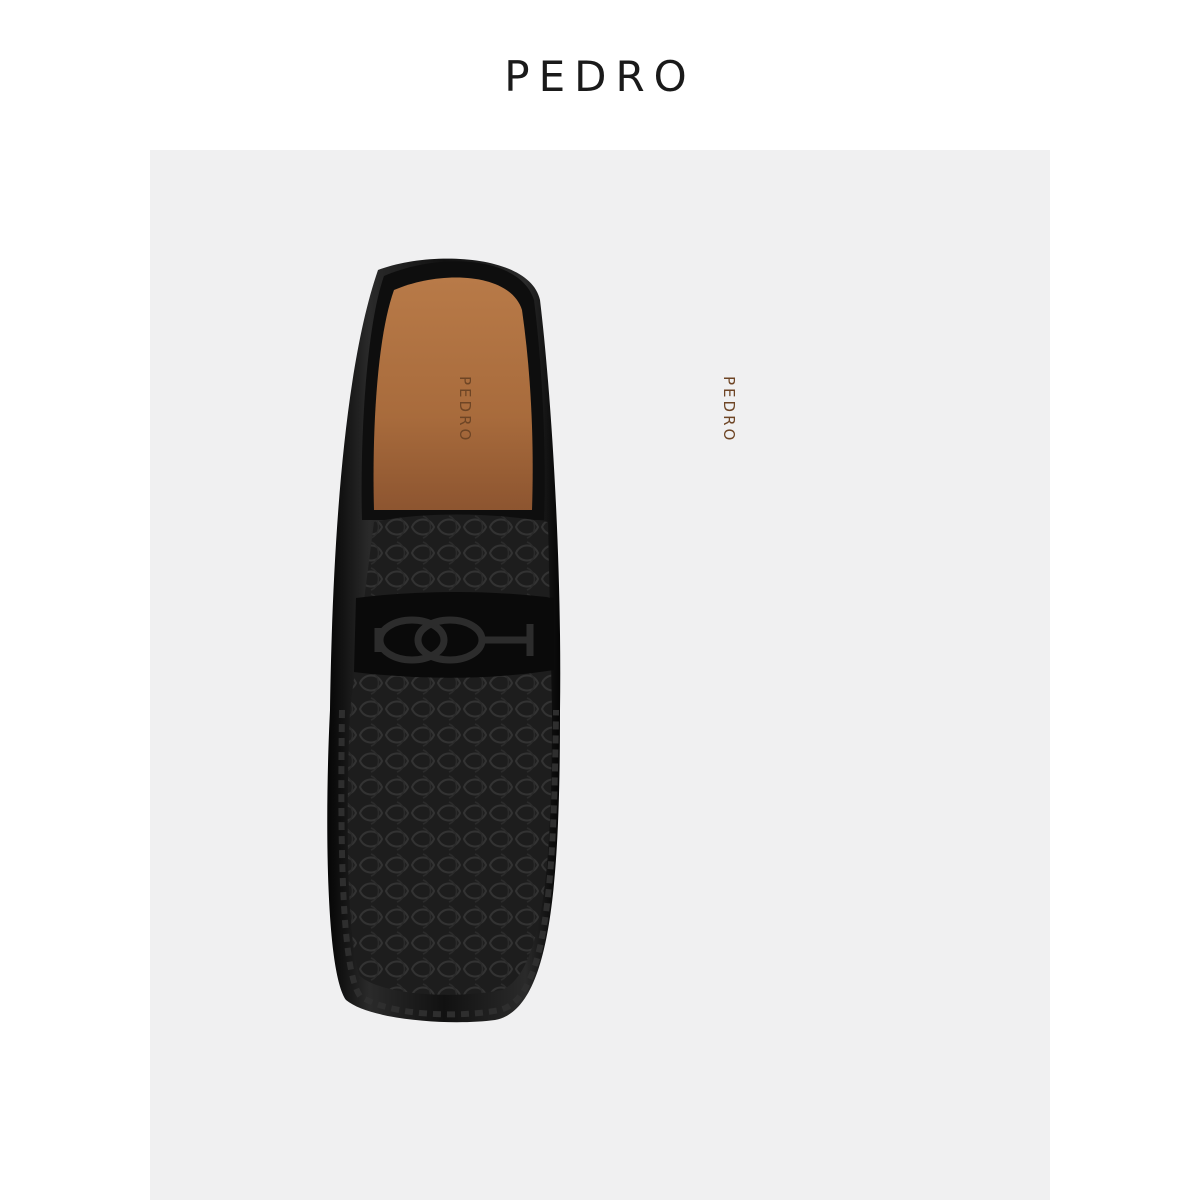  I want to click on brand-logo: PEDRO, so click(600, 76).